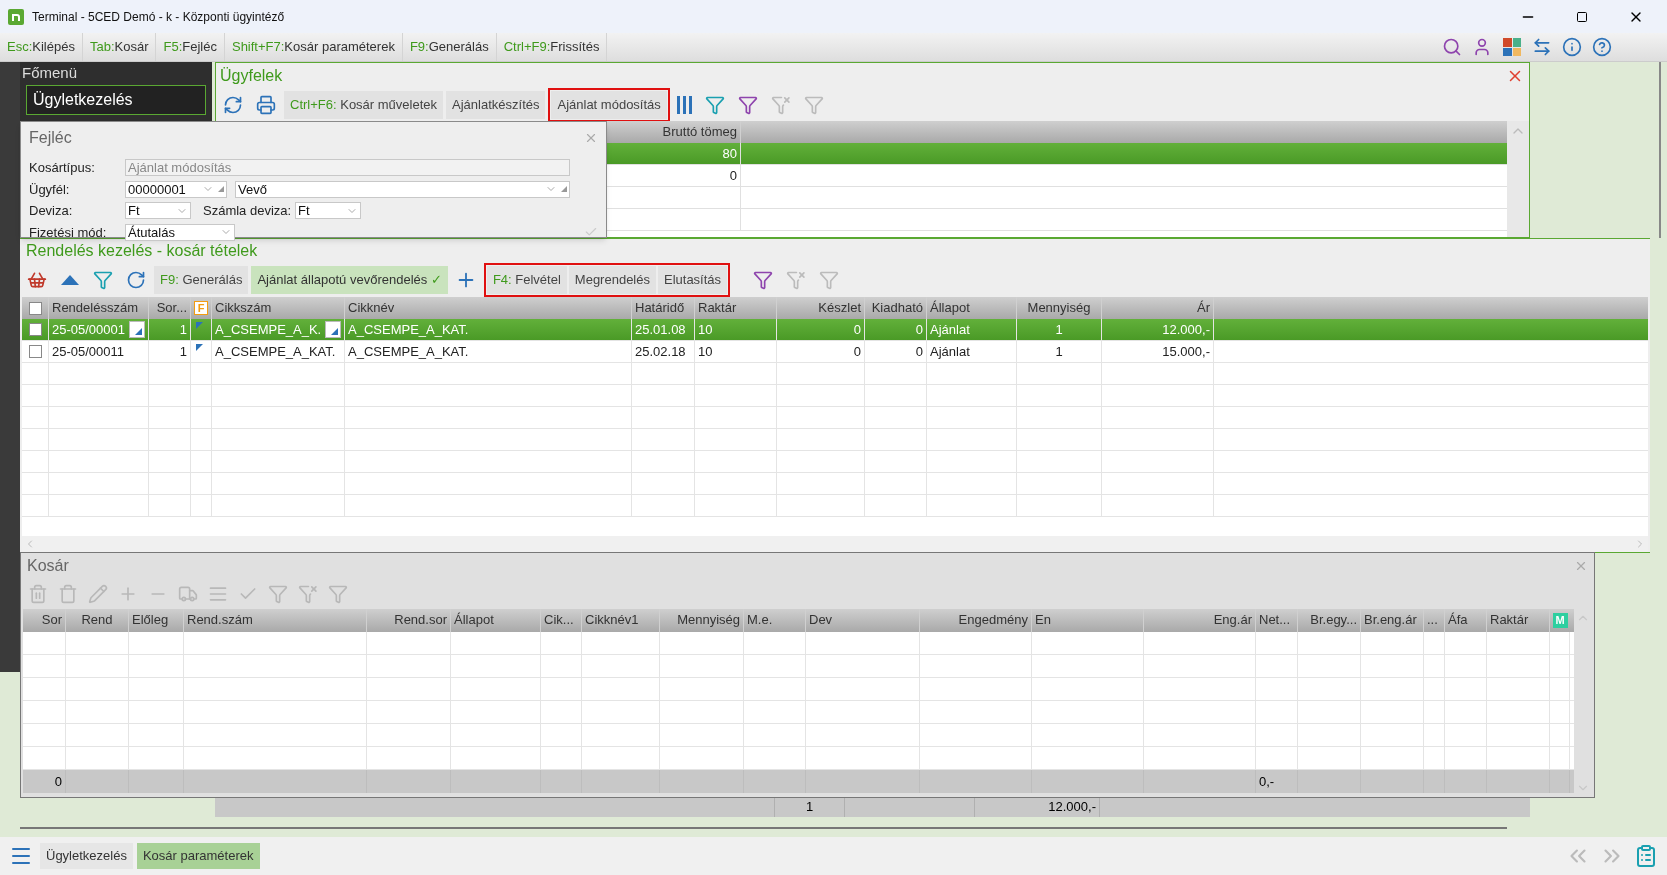 This screenshot has height=875, width=1667. Describe the element at coordinates (313, 47) in the screenshot. I see `shortcut-button: Shift+F7:Kosár paraméterek` at that location.